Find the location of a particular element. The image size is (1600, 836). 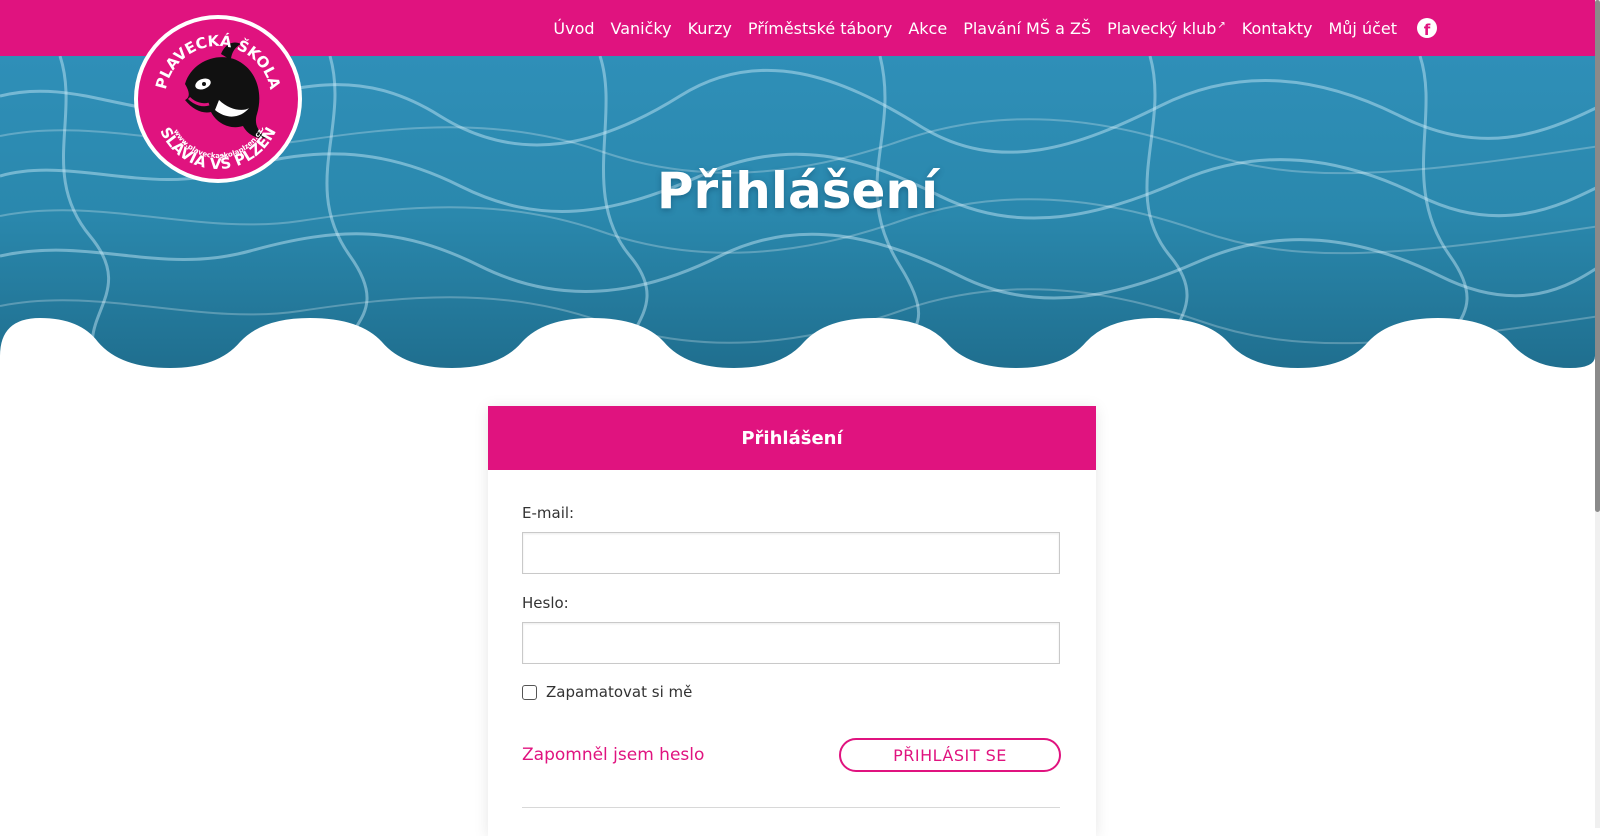

nav-item-akce: Akce is located at coordinates (927, 28).